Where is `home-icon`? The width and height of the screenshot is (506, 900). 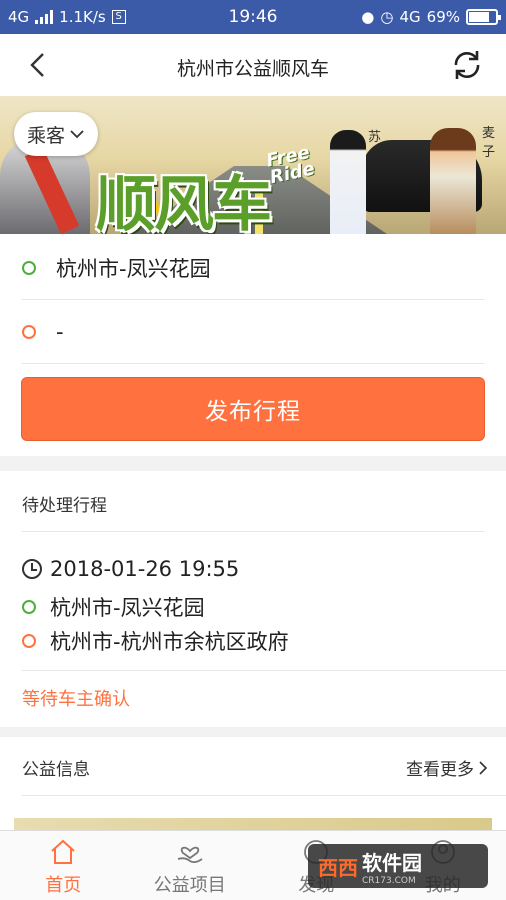
home-icon is located at coordinates (63, 851).